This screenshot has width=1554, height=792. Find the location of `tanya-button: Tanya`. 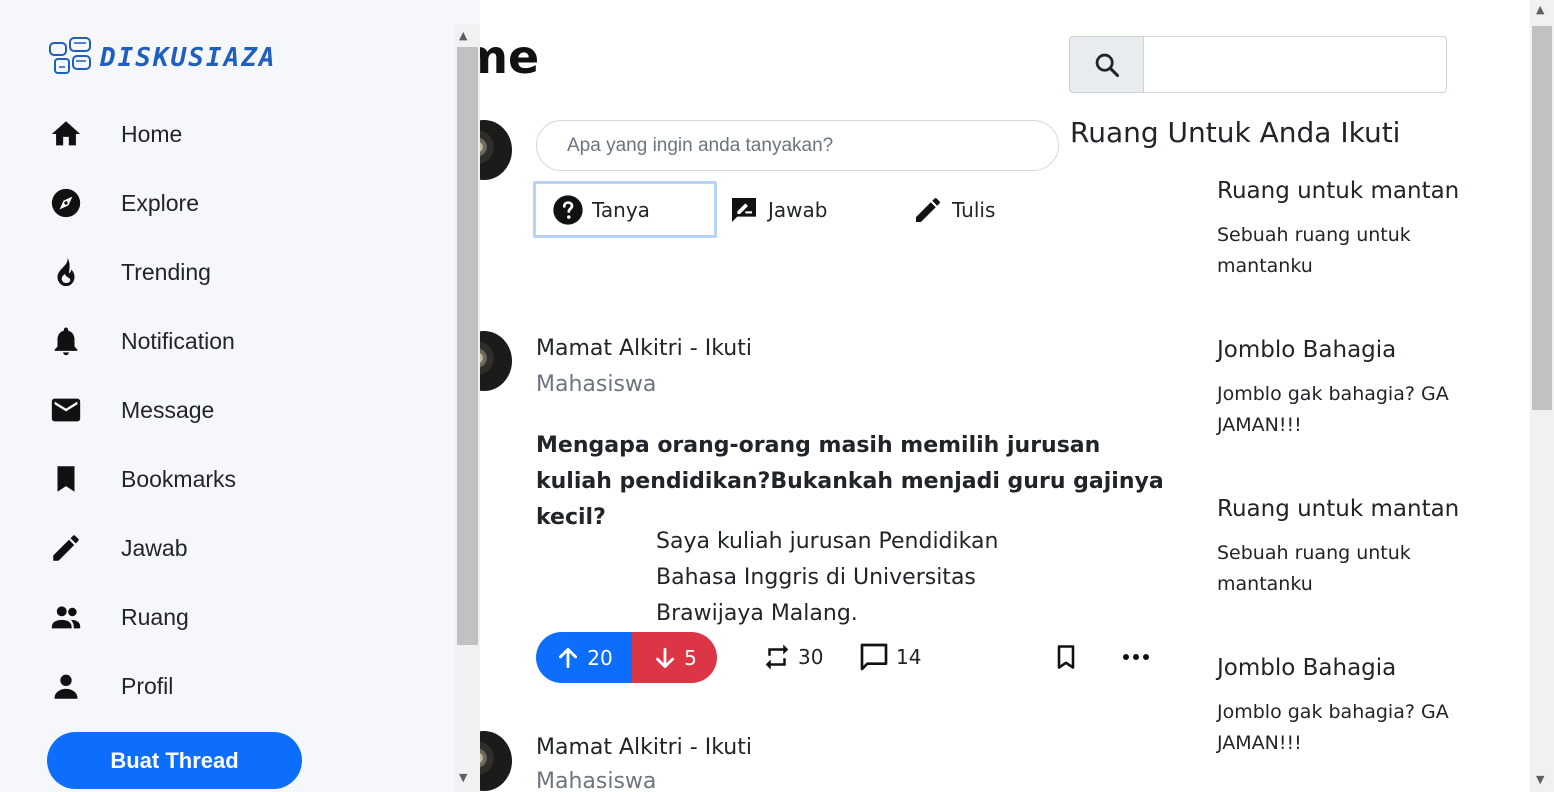

tanya-button: Tanya is located at coordinates (625, 209).